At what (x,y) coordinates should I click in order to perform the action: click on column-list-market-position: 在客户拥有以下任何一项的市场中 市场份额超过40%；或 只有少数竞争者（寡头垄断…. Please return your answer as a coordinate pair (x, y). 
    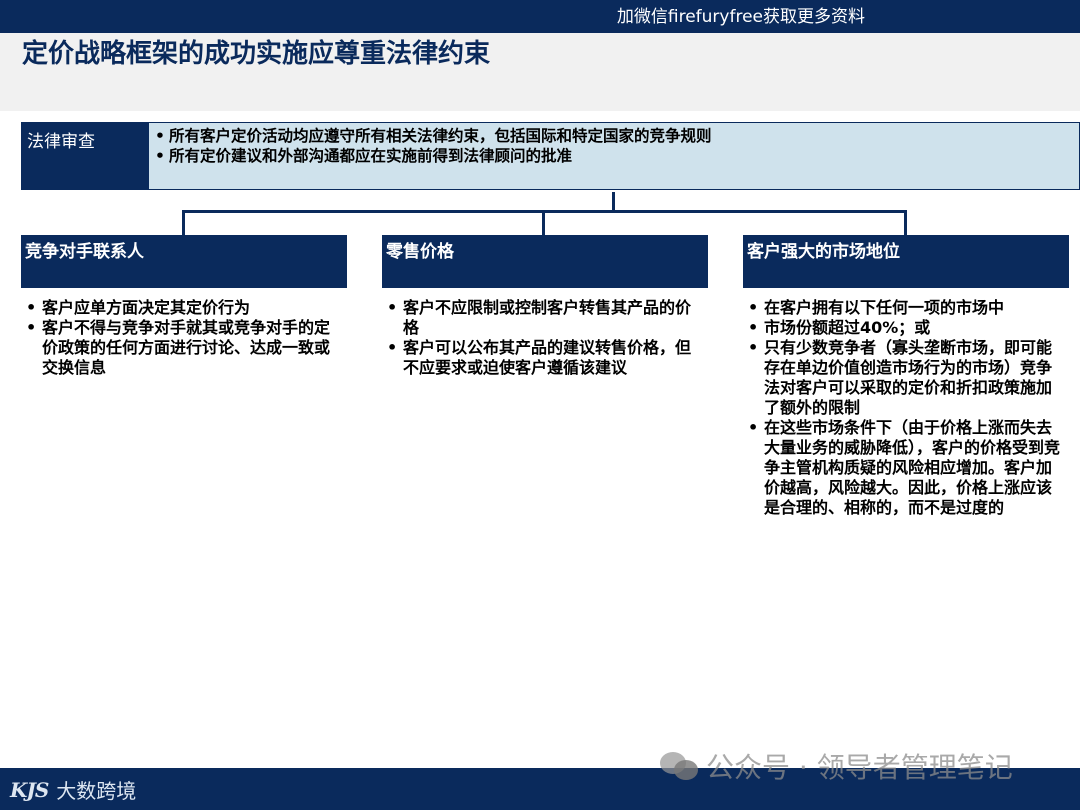
    Looking at the image, I should click on (906, 408).